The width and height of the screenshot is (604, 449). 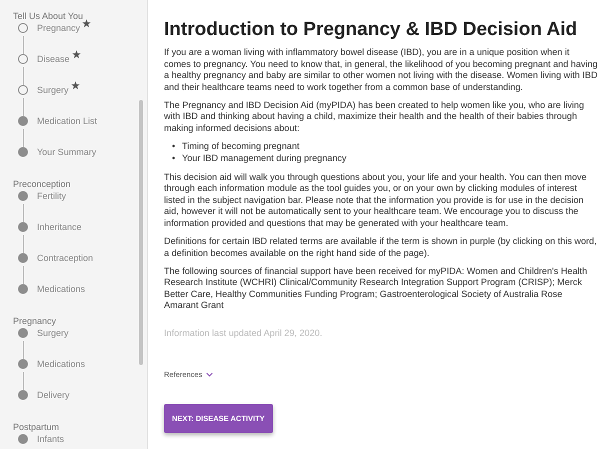 What do you see at coordinates (381, 70) in the screenshot?
I see `paragraph: If you are a woman living with inflammatory bowel disease (IBD), you are in a unique position when it comes to pregnancy. You need to know that, in general, the likelihood of you becoming pregnant and having a healthy pregnancy and baby are similar to other women not living with the disease. Women living with IBD and their healthcare teams need to work together from a common base of understanding.` at bounding box center [381, 70].